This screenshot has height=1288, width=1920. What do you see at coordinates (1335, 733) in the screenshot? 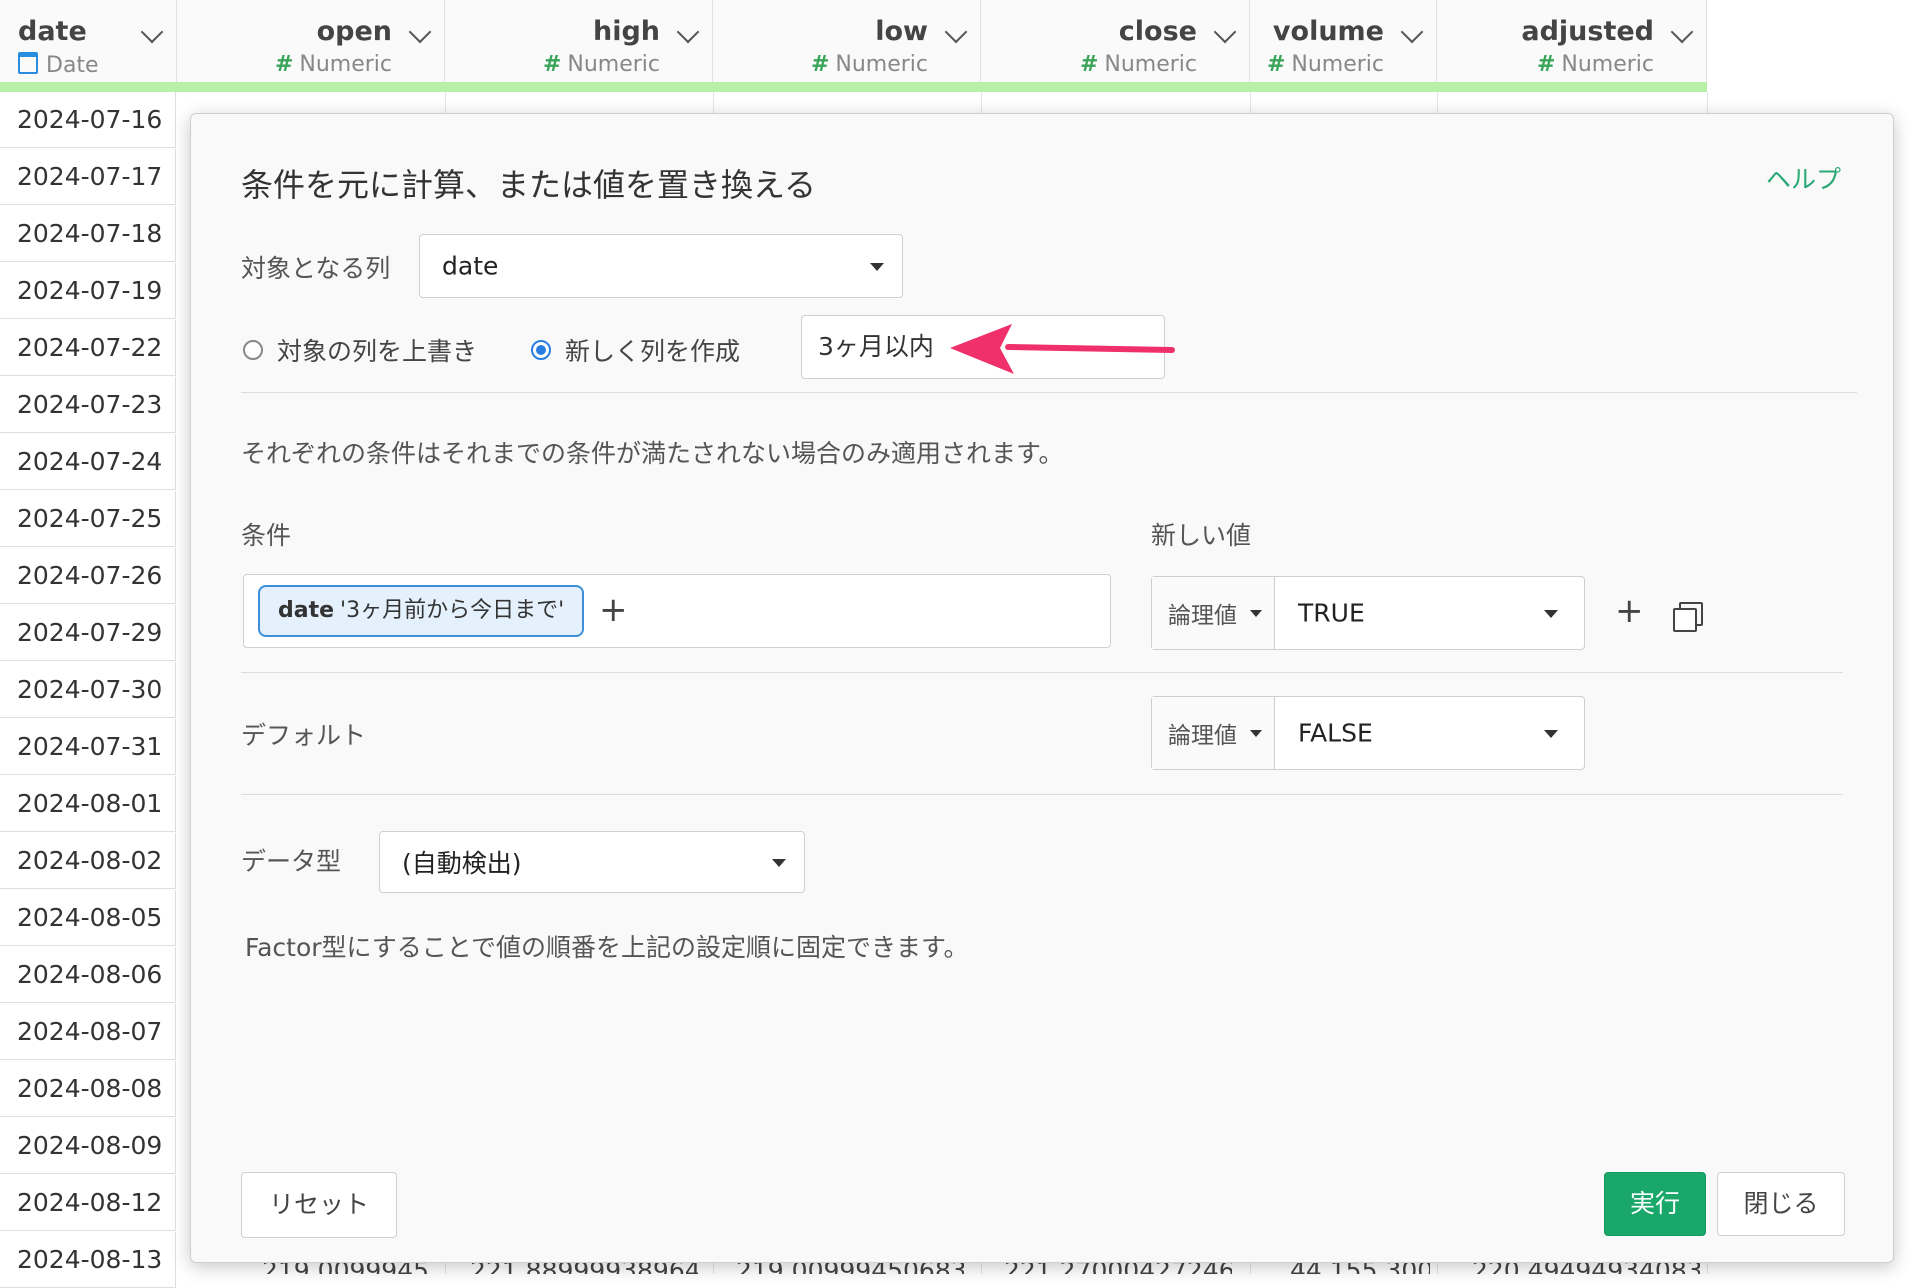
I see `default-value-label: FALSE` at bounding box center [1335, 733].